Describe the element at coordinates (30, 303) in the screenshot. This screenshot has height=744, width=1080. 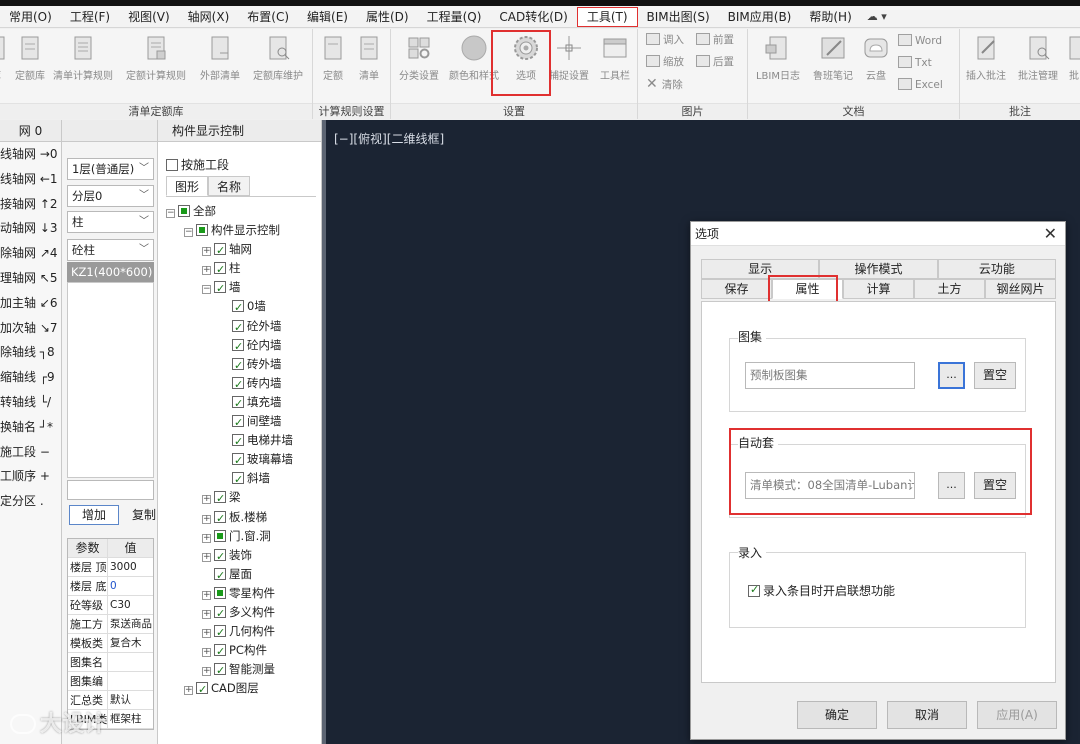
I see `axis-tool-item: 加主轴 ↙6` at that location.